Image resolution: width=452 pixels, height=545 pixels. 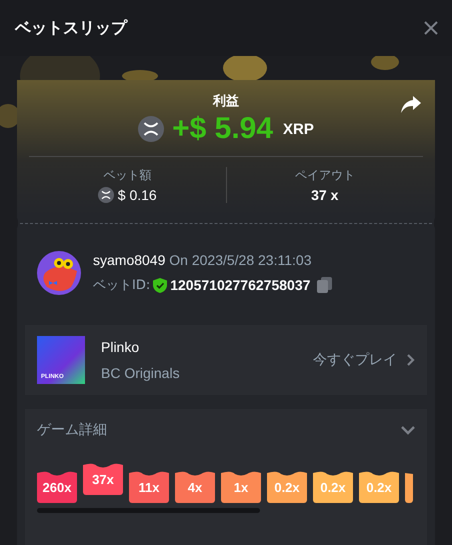 I want to click on chevron-down-icon, so click(x=408, y=430).